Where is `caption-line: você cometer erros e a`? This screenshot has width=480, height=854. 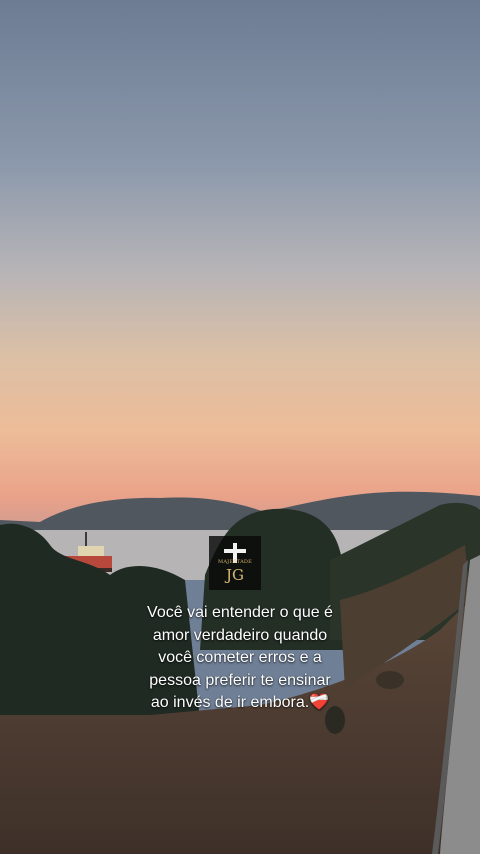 caption-line: você cometer erros e a is located at coordinates (240, 657).